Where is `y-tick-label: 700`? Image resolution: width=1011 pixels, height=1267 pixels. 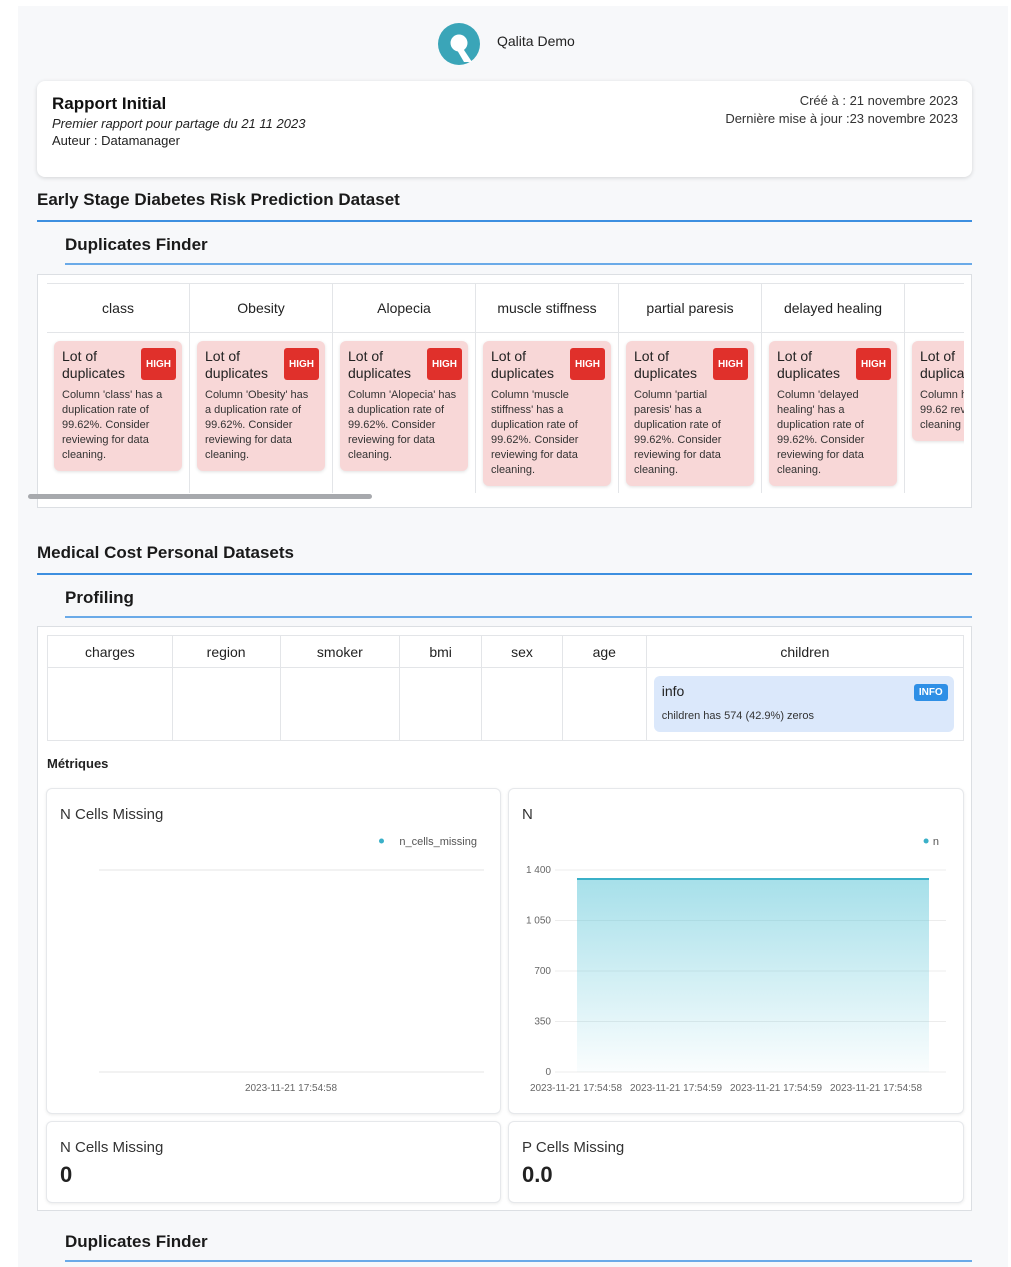
y-tick-label: 700 is located at coordinates (542, 971).